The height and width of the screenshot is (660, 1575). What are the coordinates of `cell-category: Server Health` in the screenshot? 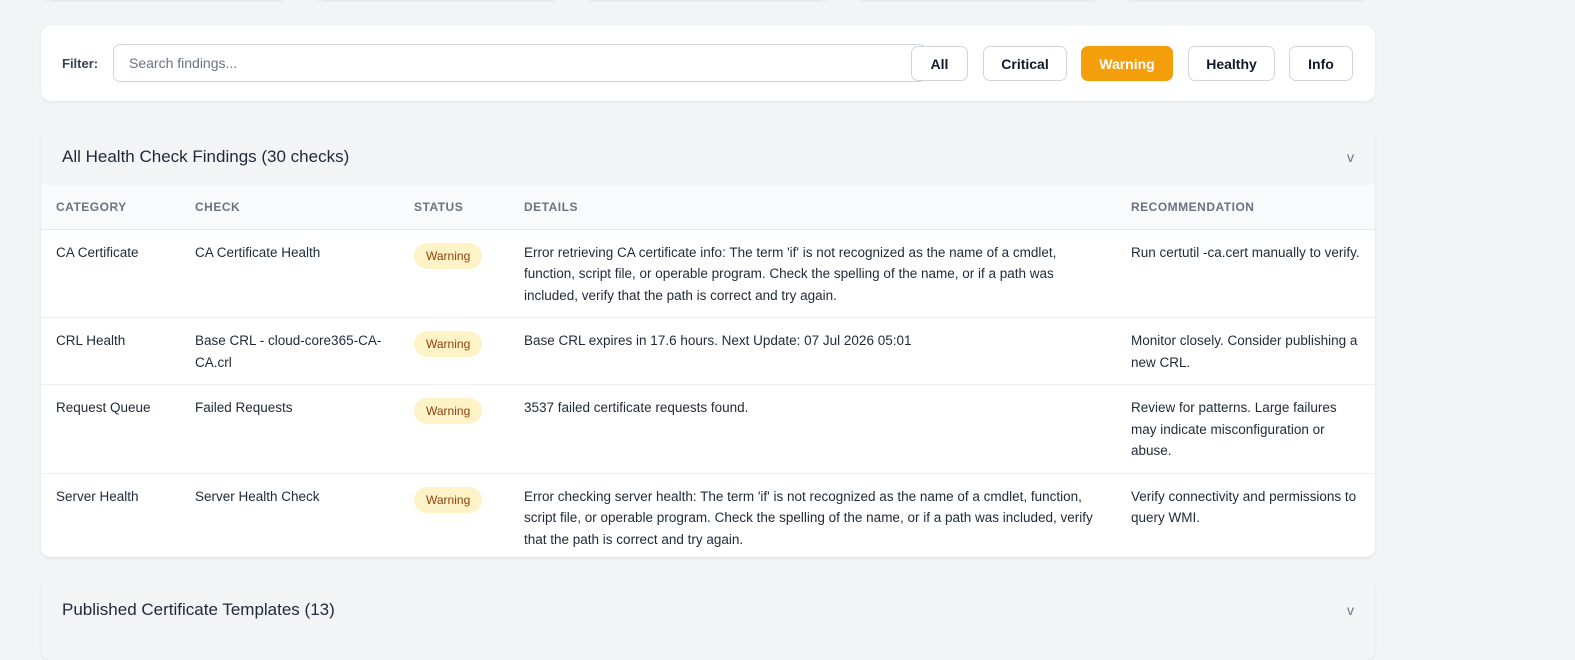 It's located at (97, 496).